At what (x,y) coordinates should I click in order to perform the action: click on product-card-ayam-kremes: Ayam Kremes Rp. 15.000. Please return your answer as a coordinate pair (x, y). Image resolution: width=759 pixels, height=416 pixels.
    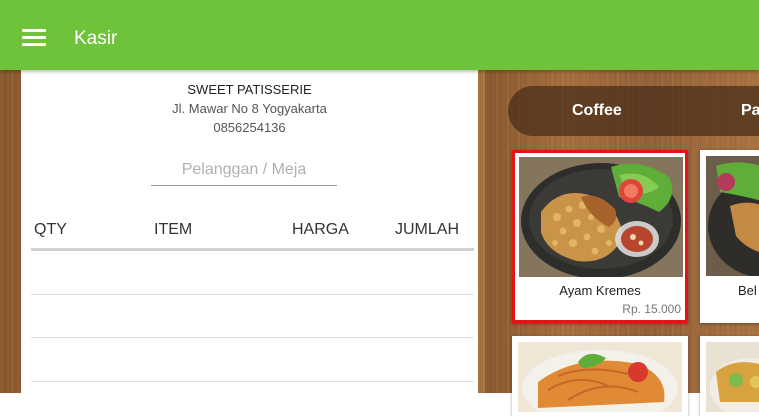
    Looking at the image, I should click on (600, 236).